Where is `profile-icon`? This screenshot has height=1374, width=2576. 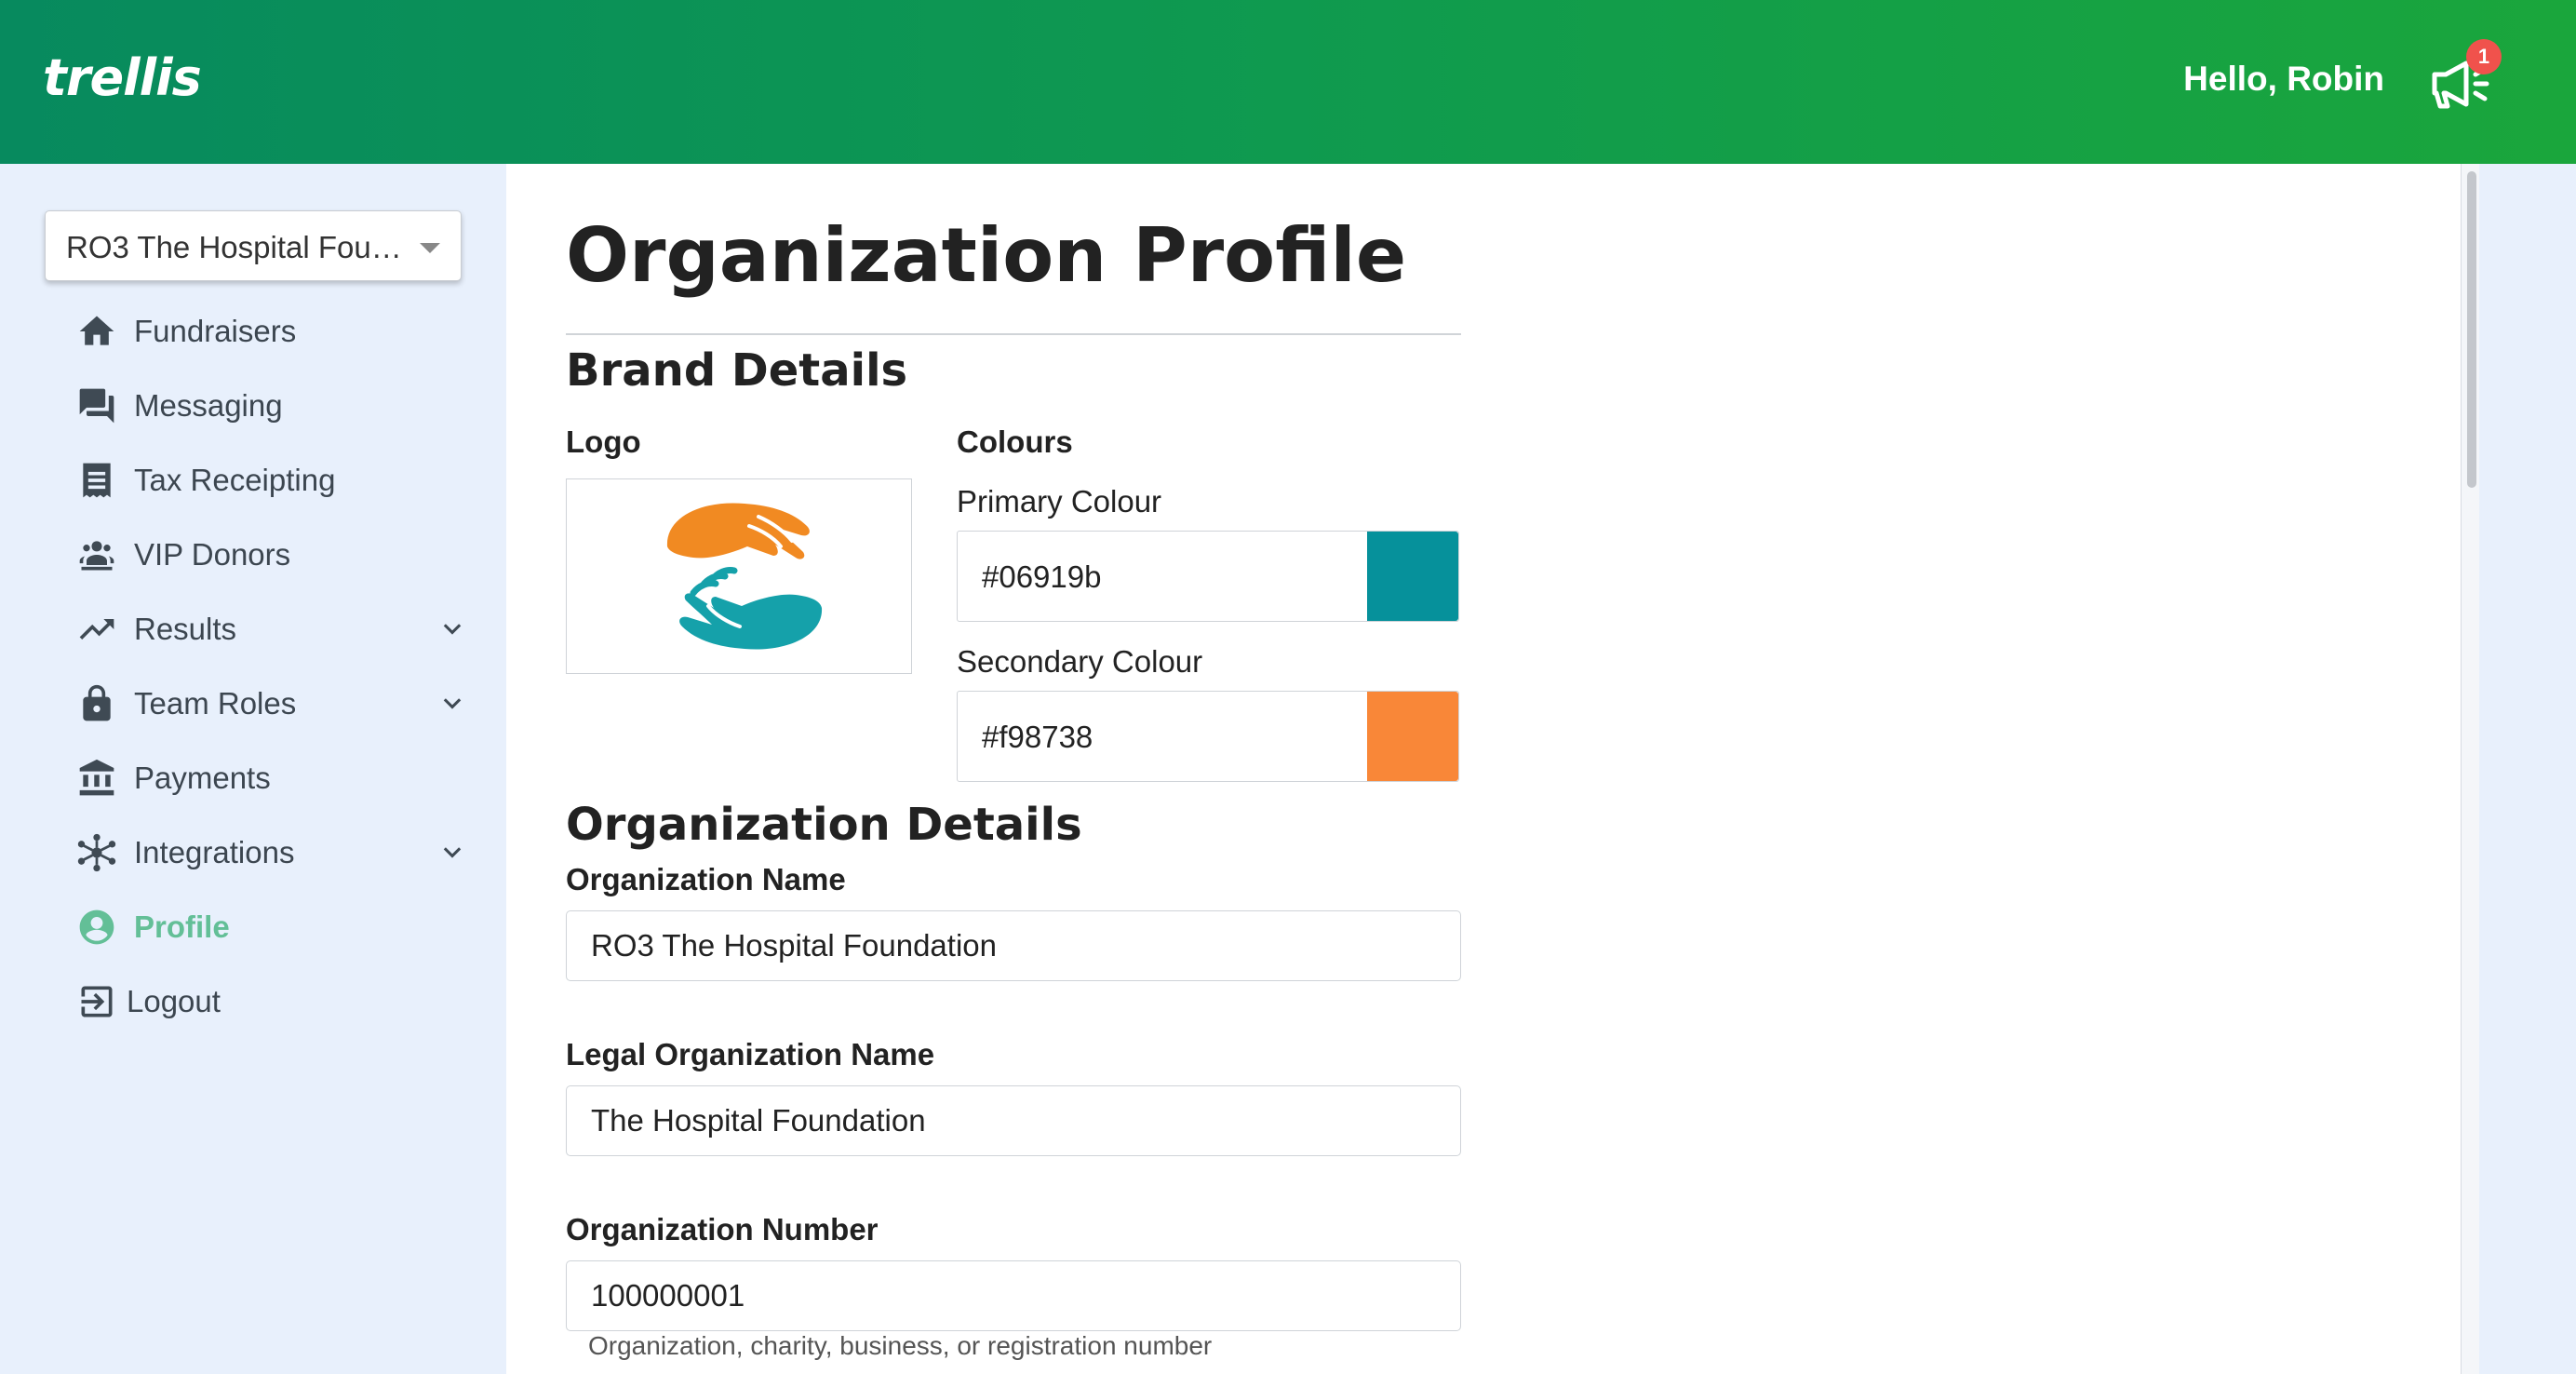
profile-icon is located at coordinates (96, 927).